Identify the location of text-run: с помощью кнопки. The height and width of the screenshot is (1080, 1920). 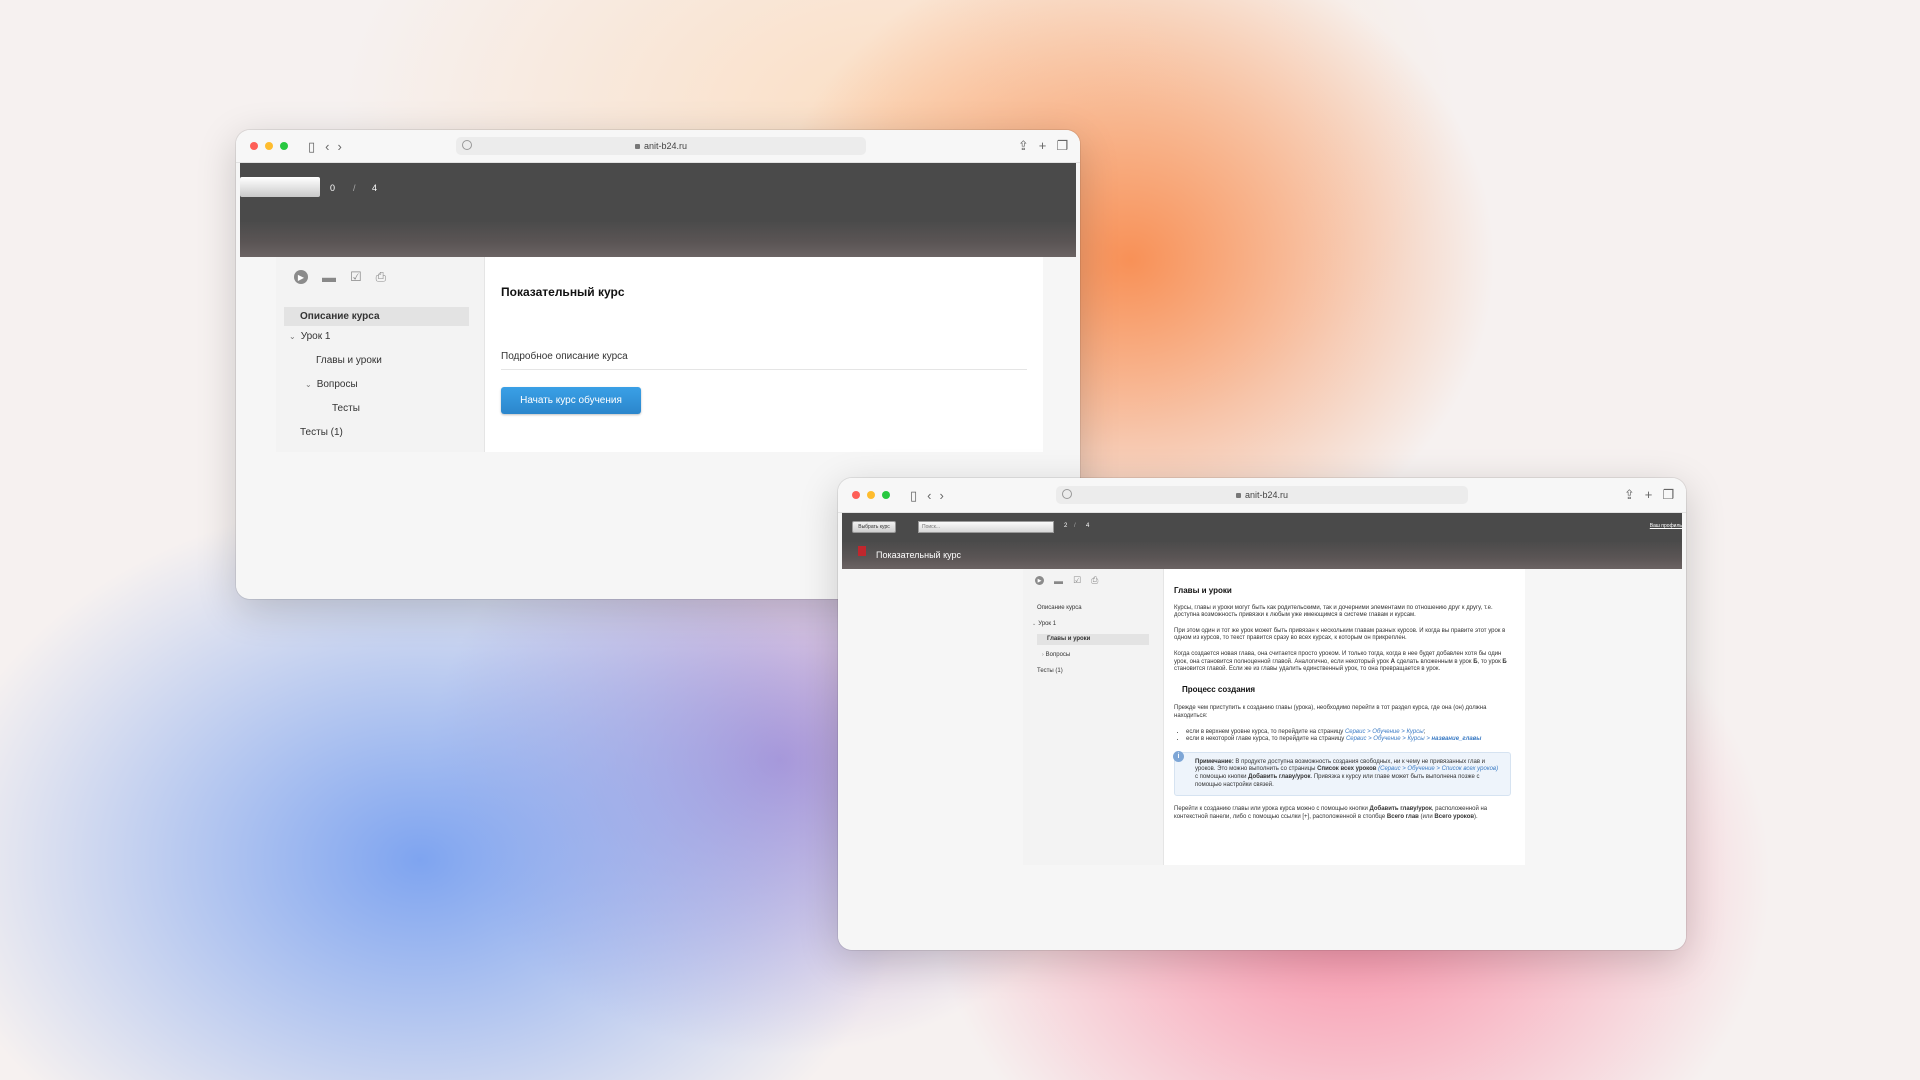
(1222, 776).